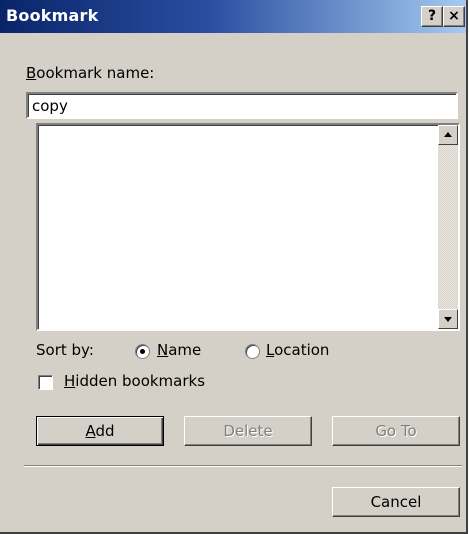 The height and width of the screenshot is (534, 470). I want to click on hidden-bookmarks-checkbox, so click(45, 382).